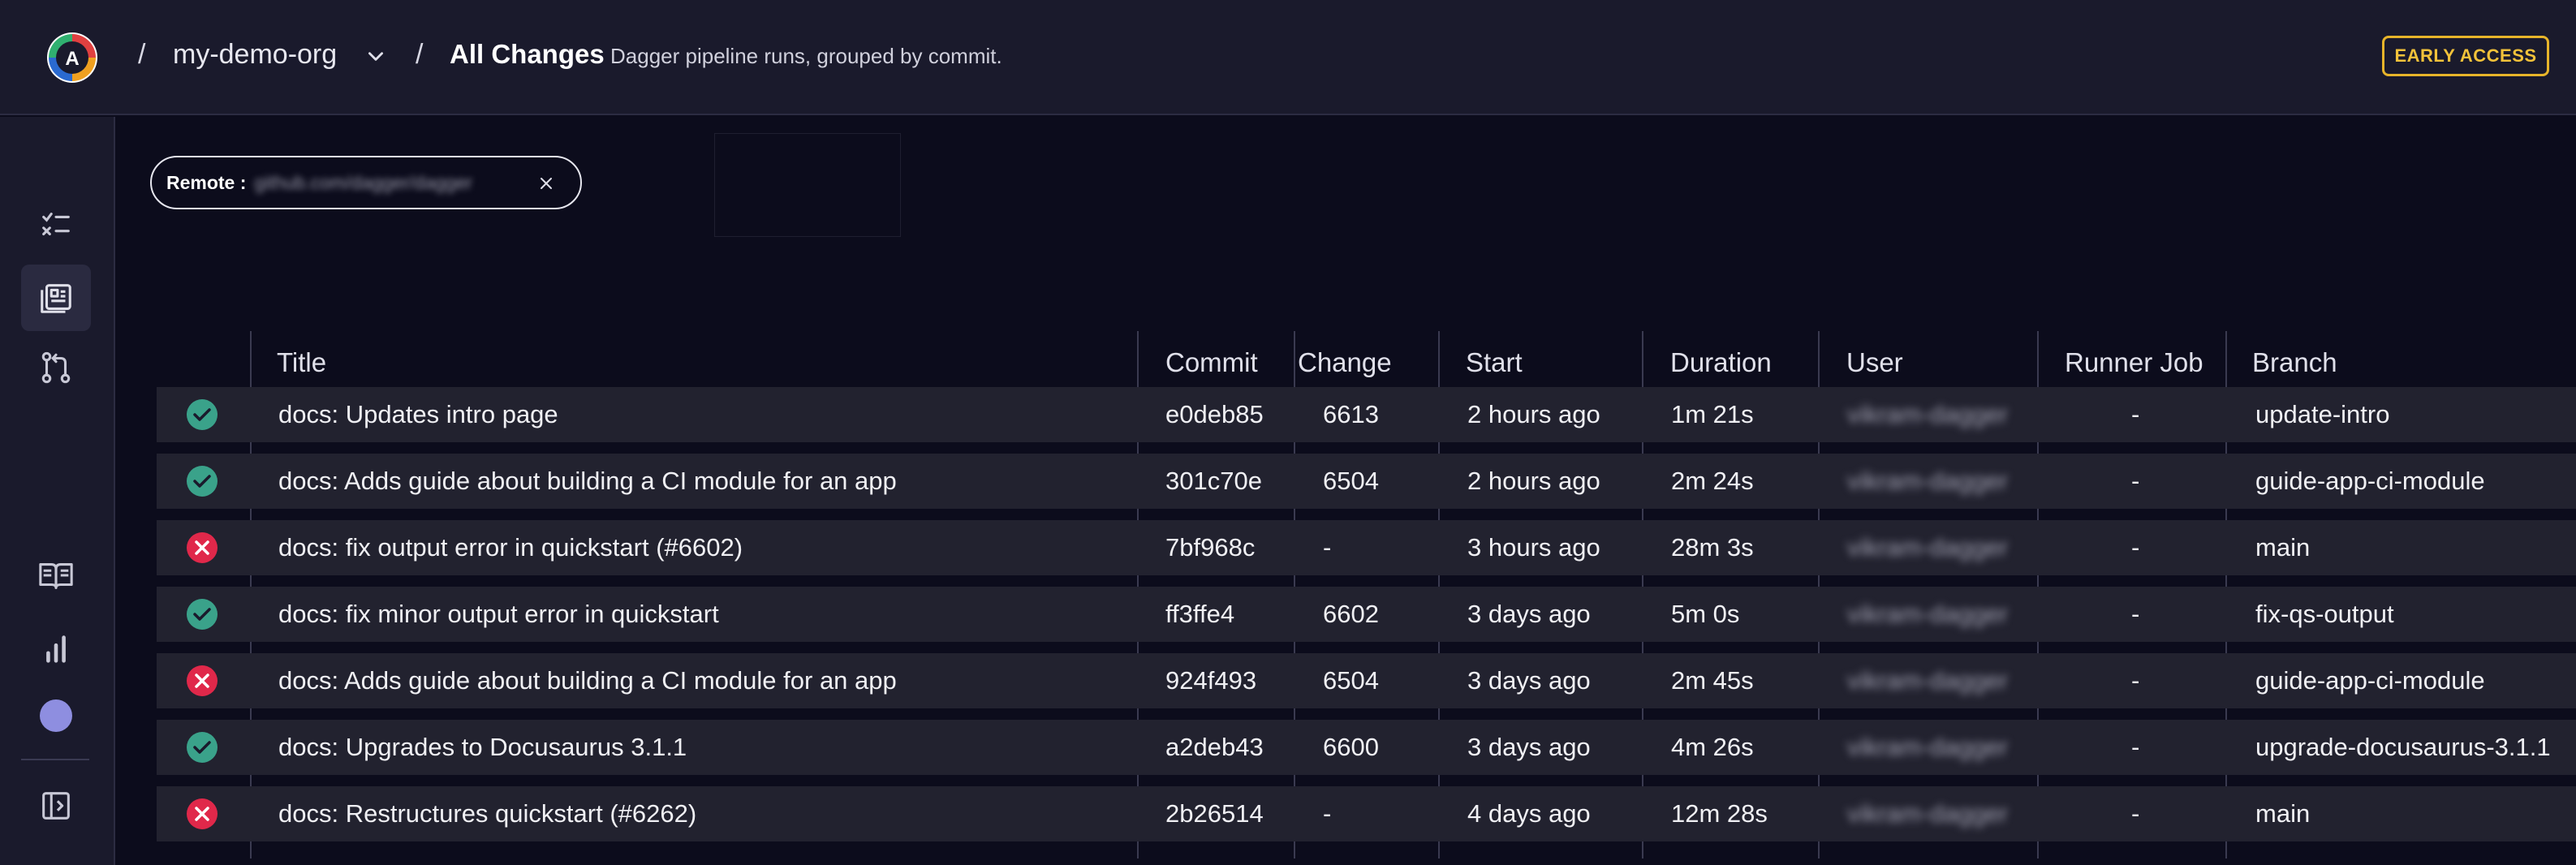 This screenshot has height=865, width=2576. Describe the element at coordinates (1214, 813) in the screenshot. I see `cell-commit: 2b26514` at that location.